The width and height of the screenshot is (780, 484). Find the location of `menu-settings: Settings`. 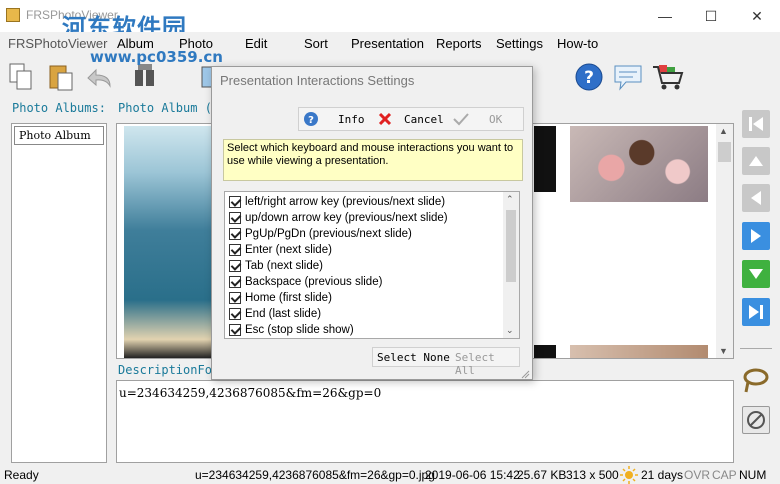

menu-settings: Settings is located at coordinates (519, 43).